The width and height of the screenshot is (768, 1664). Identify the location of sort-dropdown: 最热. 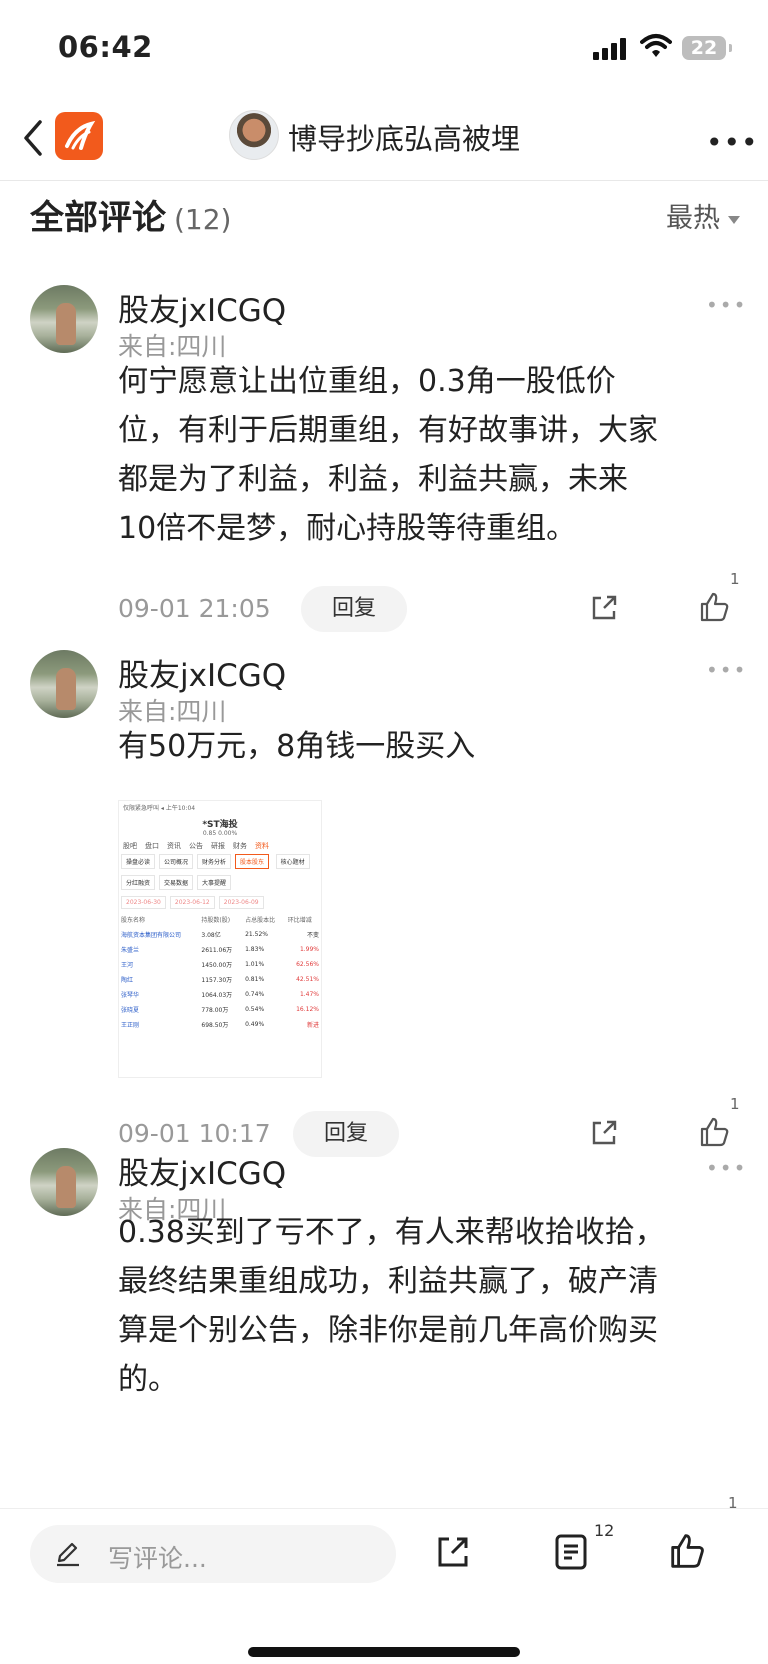
(703, 215).